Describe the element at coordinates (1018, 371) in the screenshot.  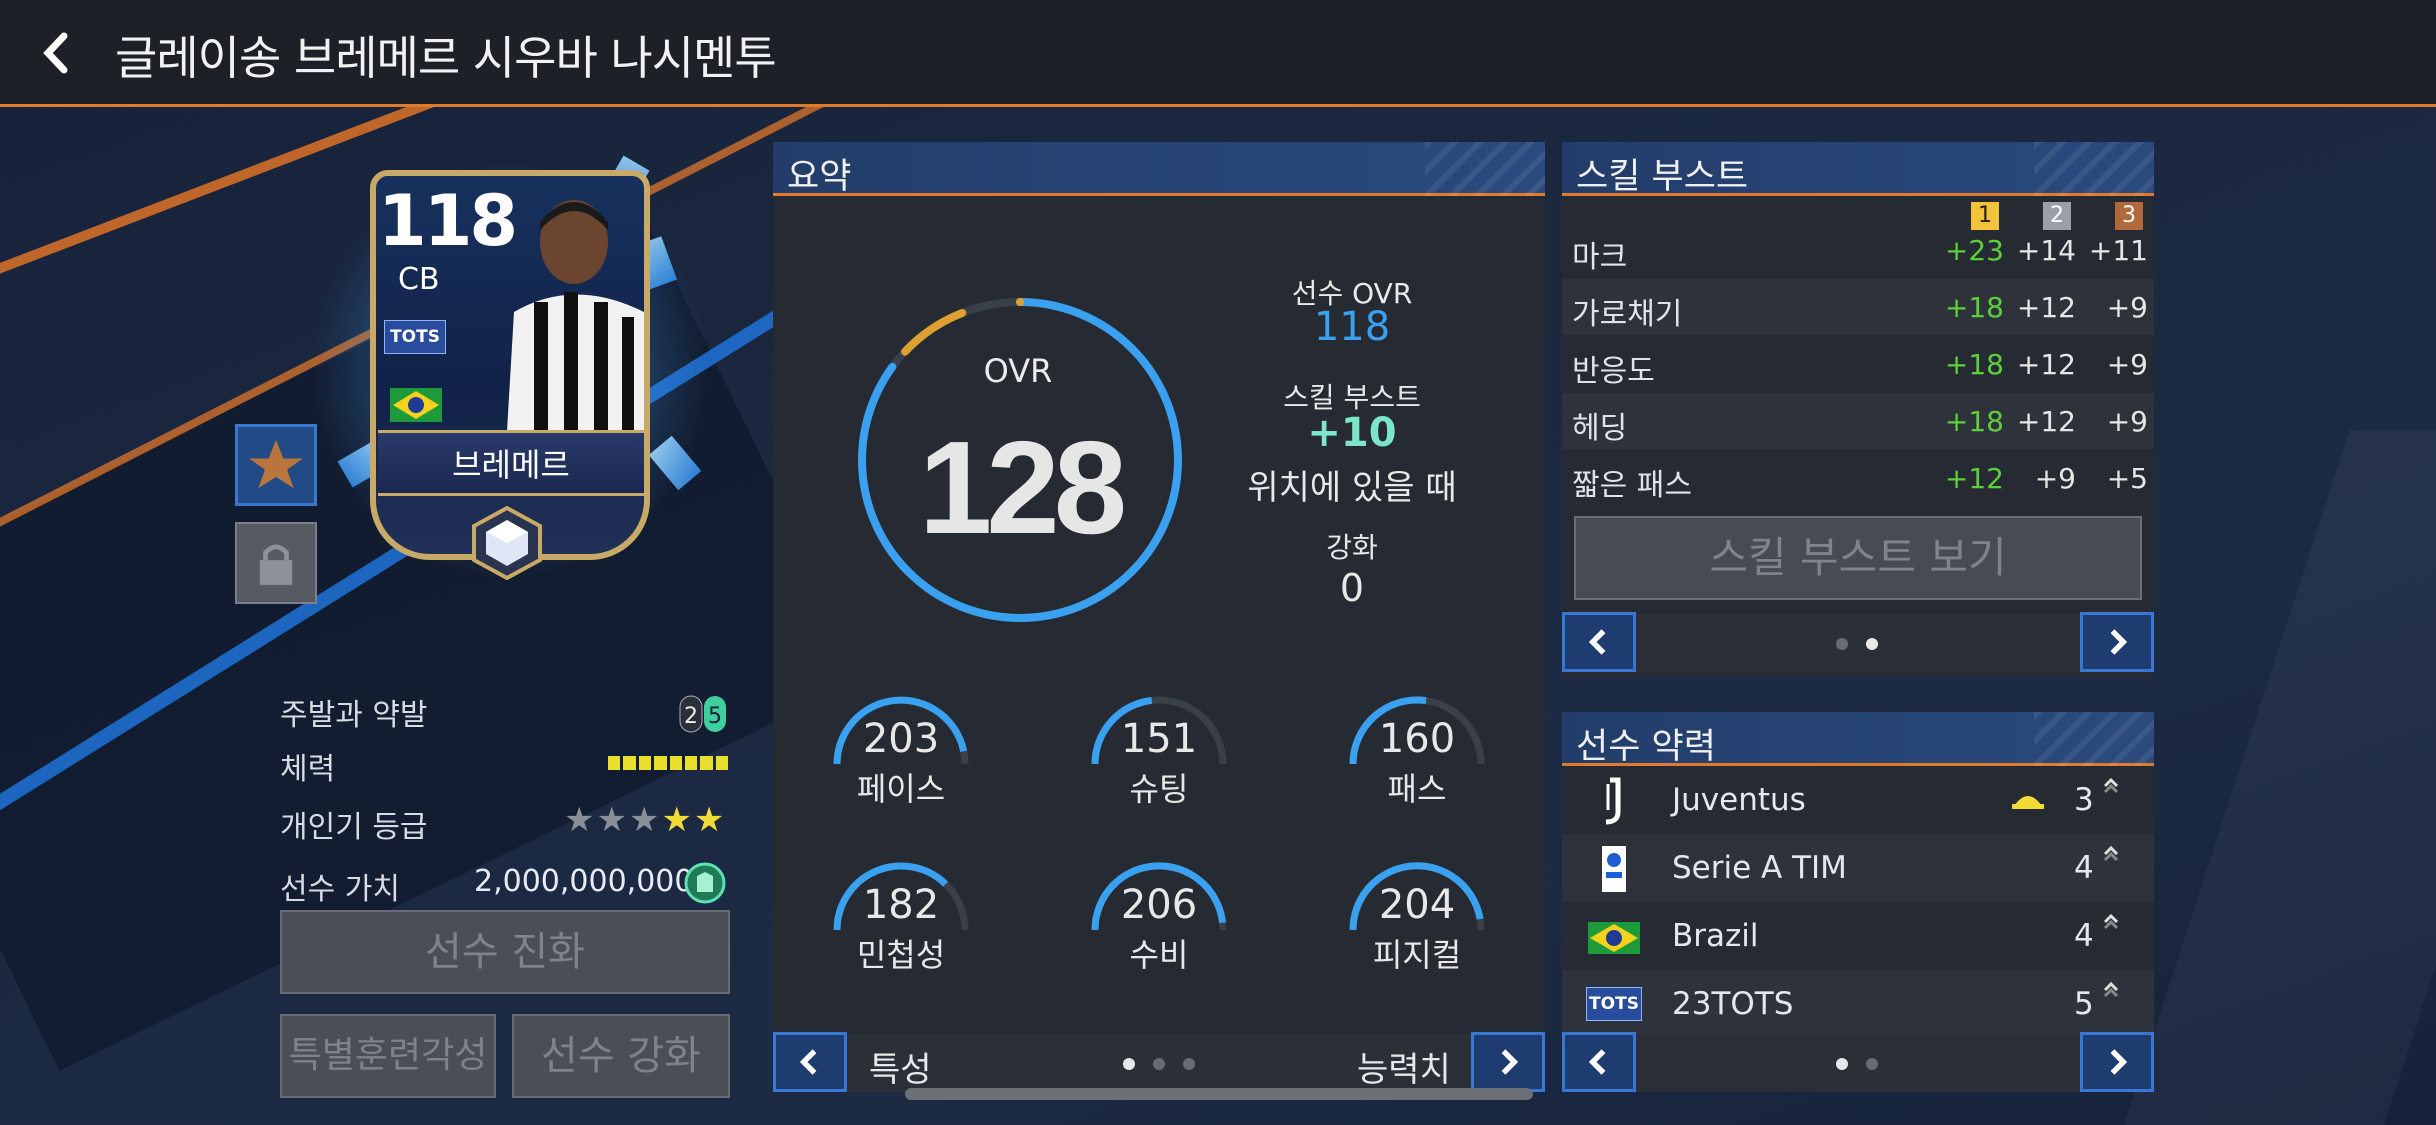
I see `ovr-label: OVR` at that location.